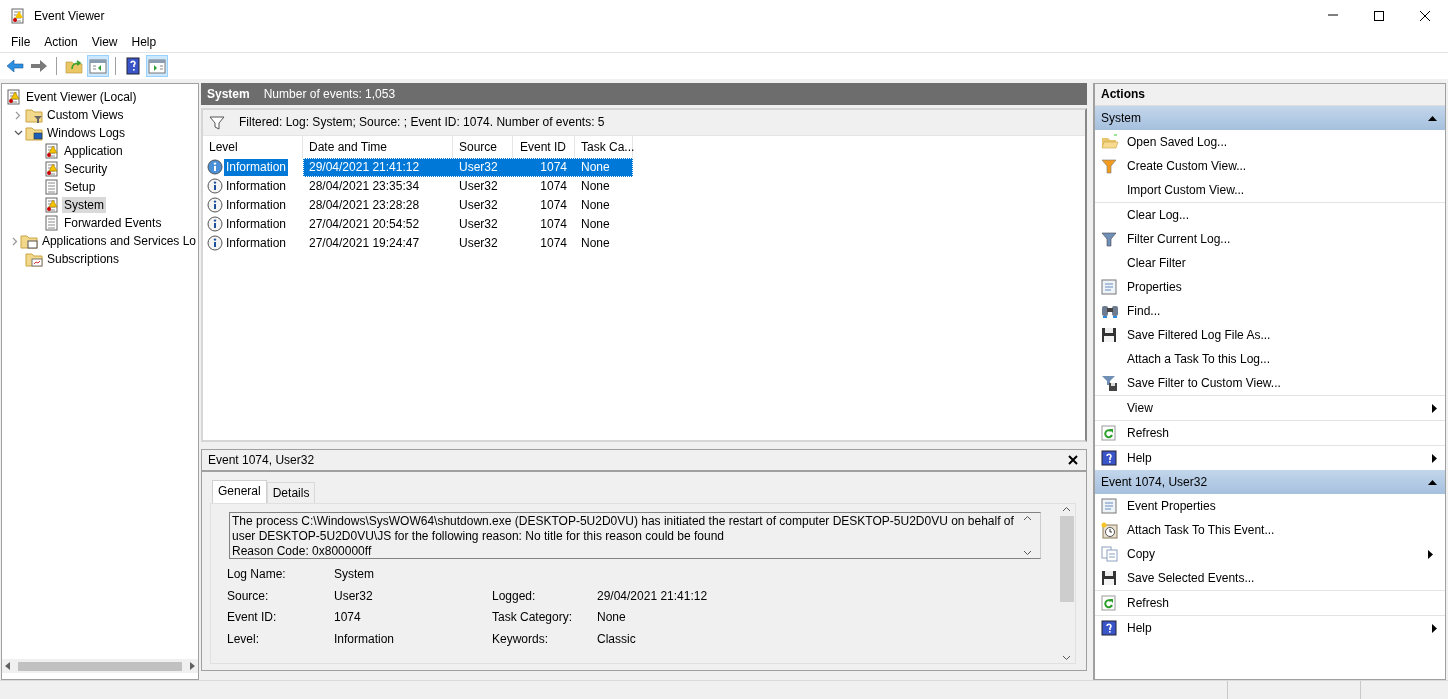  I want to click on field-label: Event ID:, so click(252, 617).